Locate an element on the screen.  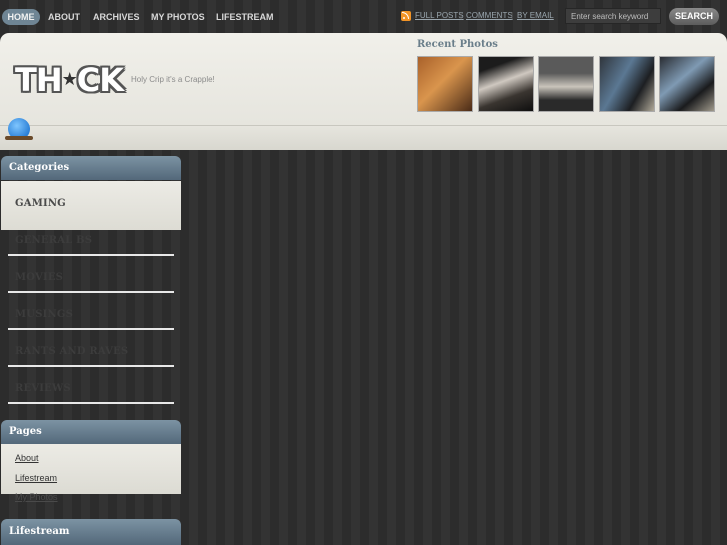
category-movies: MOVIES is located at coordinates (39, 277).